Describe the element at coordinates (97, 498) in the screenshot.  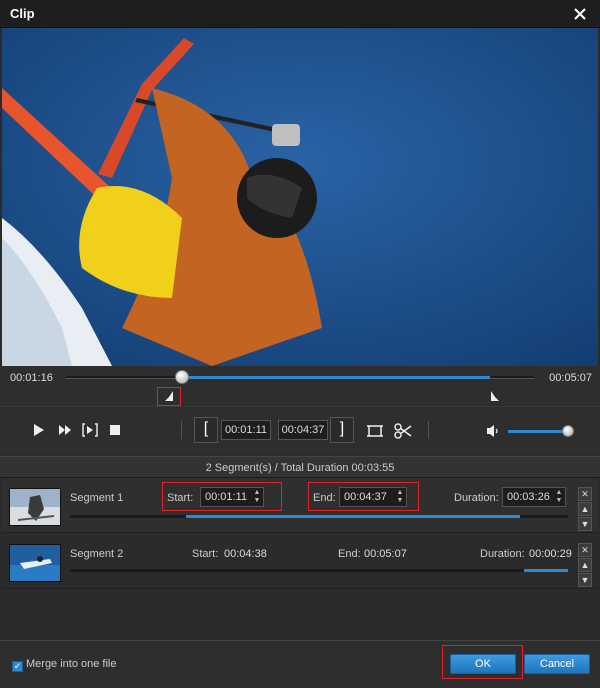
I see `segment-name: Segment 1` at that location.